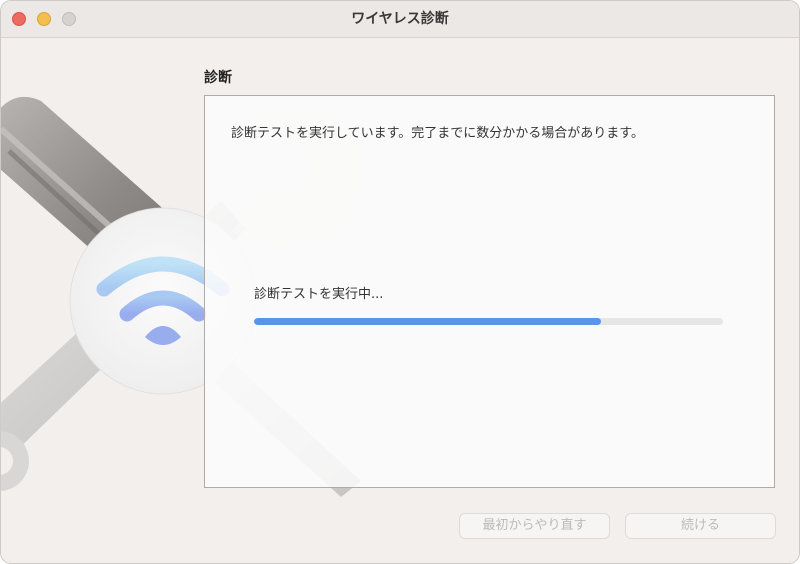 This screenshot has width=800, height=564. I want to click on progress-bar-fill, so click(428, 321).